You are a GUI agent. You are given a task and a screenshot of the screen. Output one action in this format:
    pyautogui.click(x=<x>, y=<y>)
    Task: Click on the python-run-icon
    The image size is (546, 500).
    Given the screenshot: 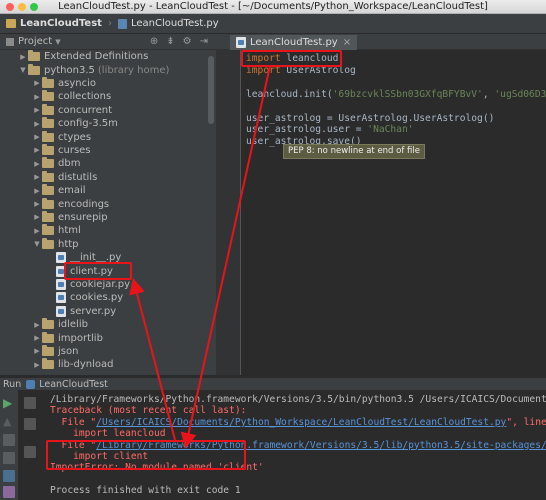 What is the action you would take?
    pyautogui.click(x=31, y=384)
    